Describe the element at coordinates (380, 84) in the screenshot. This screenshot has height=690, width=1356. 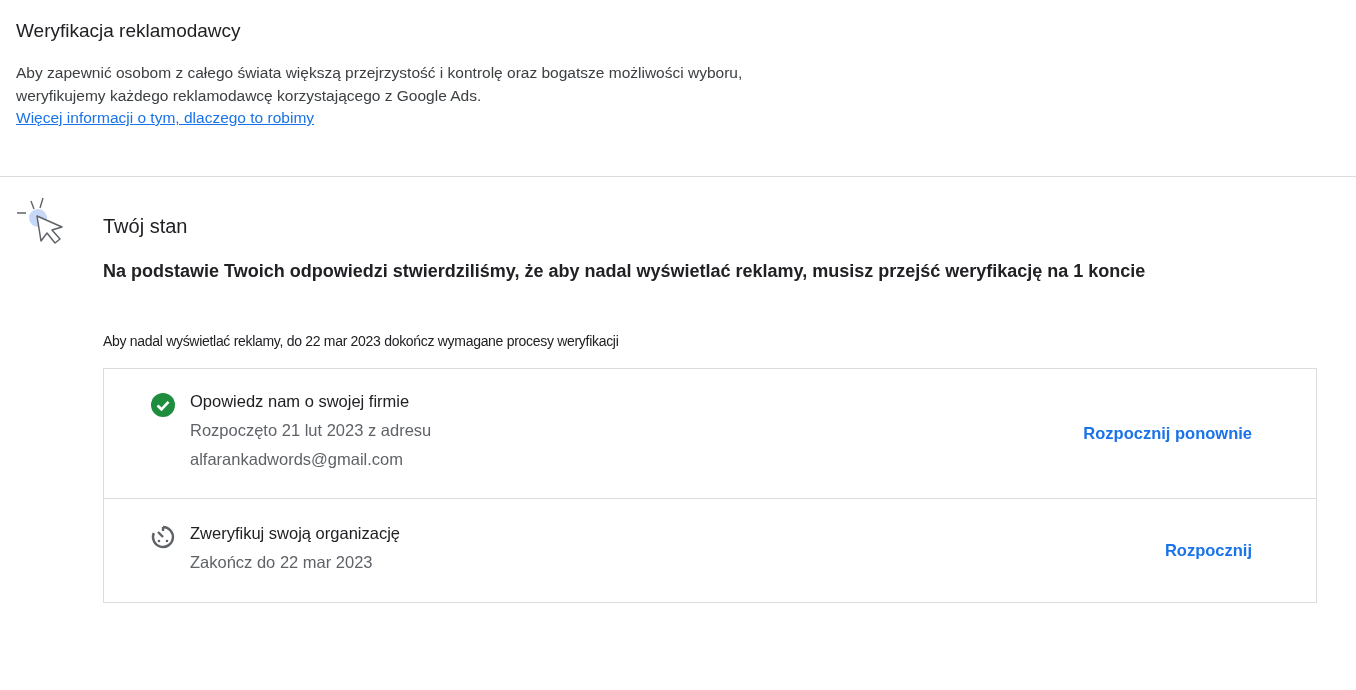
I see `description-text: Aby zapewnić osobom z całego świata większą przejrzystość i kontrolę oraz bogatsze możliwości wyboru, weryfikujemy każdego reklamodawcę korzystającego z Google Ads.` at that location.